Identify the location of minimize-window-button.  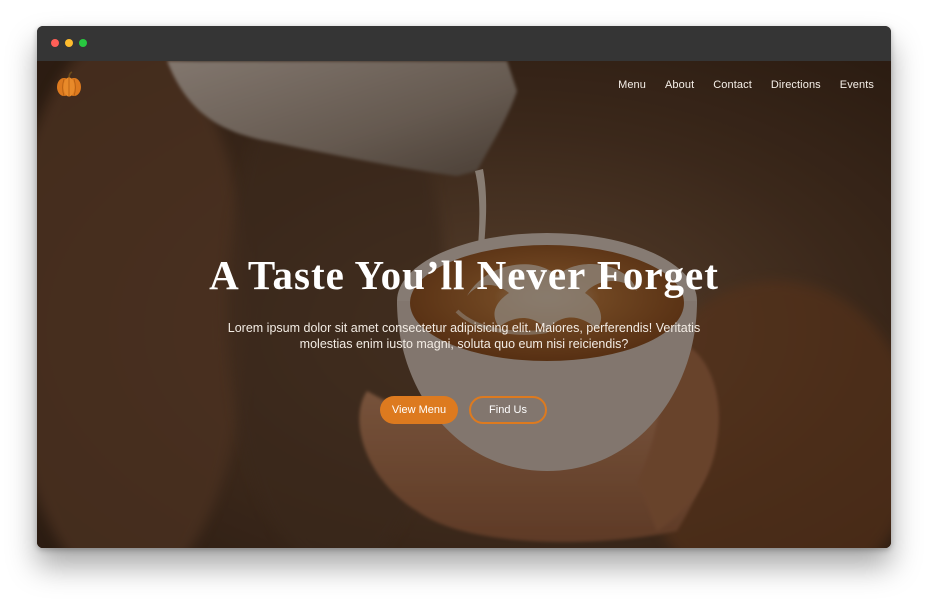
(69, 43).